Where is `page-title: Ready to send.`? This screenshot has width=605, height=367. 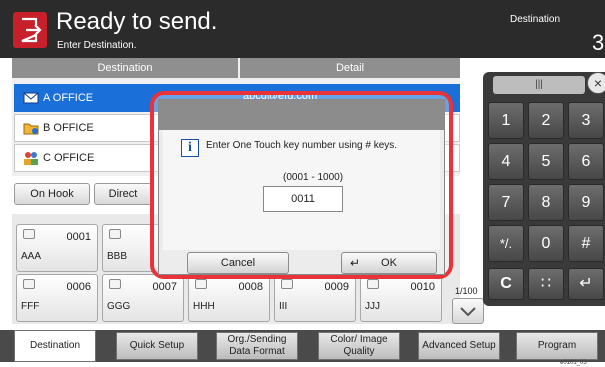 page-title: Ready to send. is located at coordinates (137, 21).